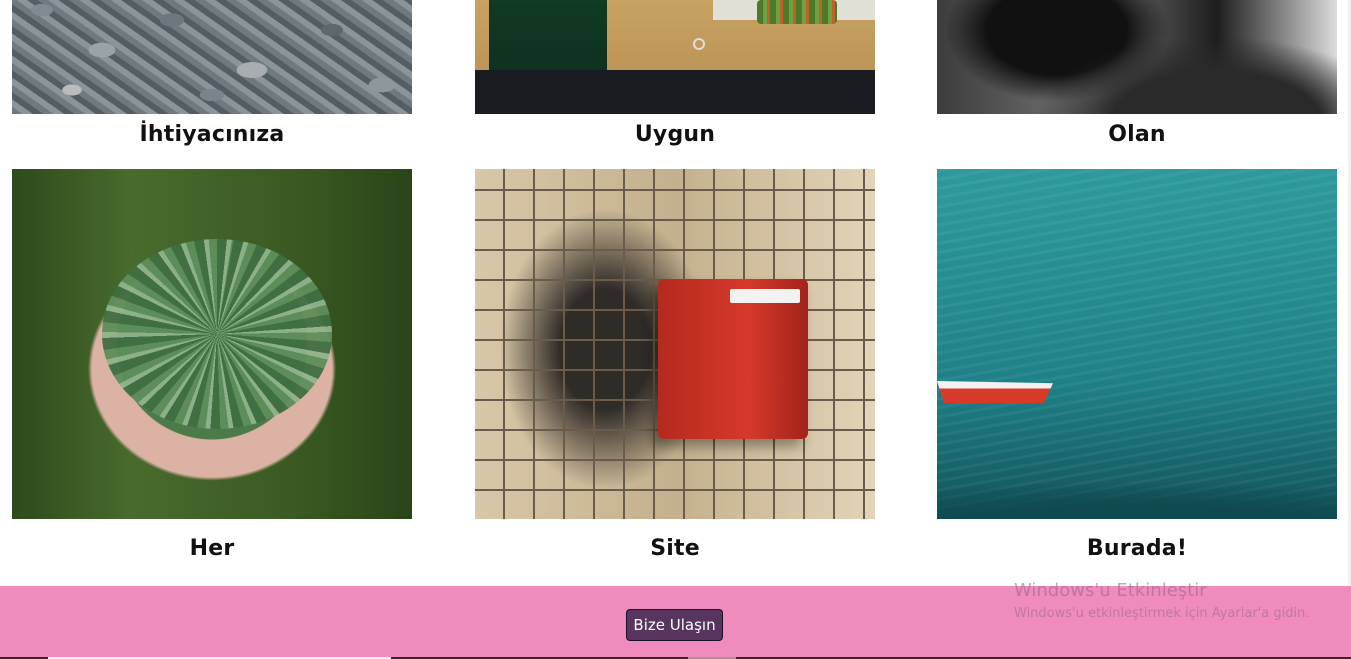 This screenshot has width=1351, height=659. What do you see at coordinates (1110, 590) in the screenshot?
I see `windows-activation-title: Windows'u Etkinleştir` at bounding box center [1110, 590].